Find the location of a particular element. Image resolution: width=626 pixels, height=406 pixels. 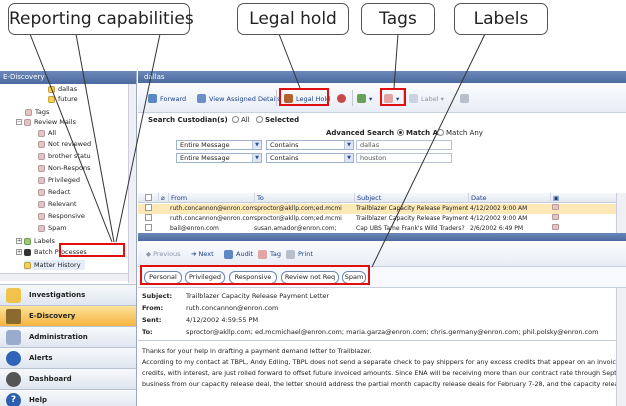

label-responsive: Responsive is located at coordinates (253, 277).